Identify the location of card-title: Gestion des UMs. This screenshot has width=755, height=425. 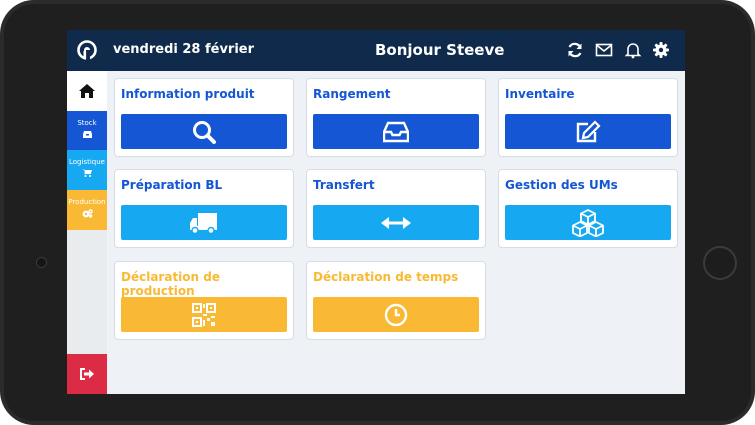
(561, 185).